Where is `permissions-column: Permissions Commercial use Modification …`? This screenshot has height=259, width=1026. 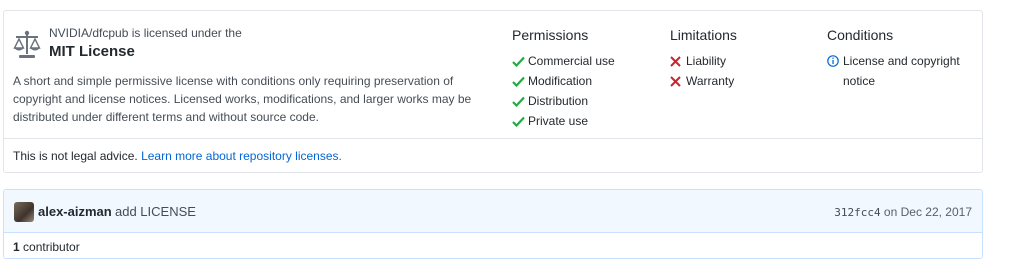
permissions-column: Permissions Commercial use Modification … is located at coordinates (592, 79).